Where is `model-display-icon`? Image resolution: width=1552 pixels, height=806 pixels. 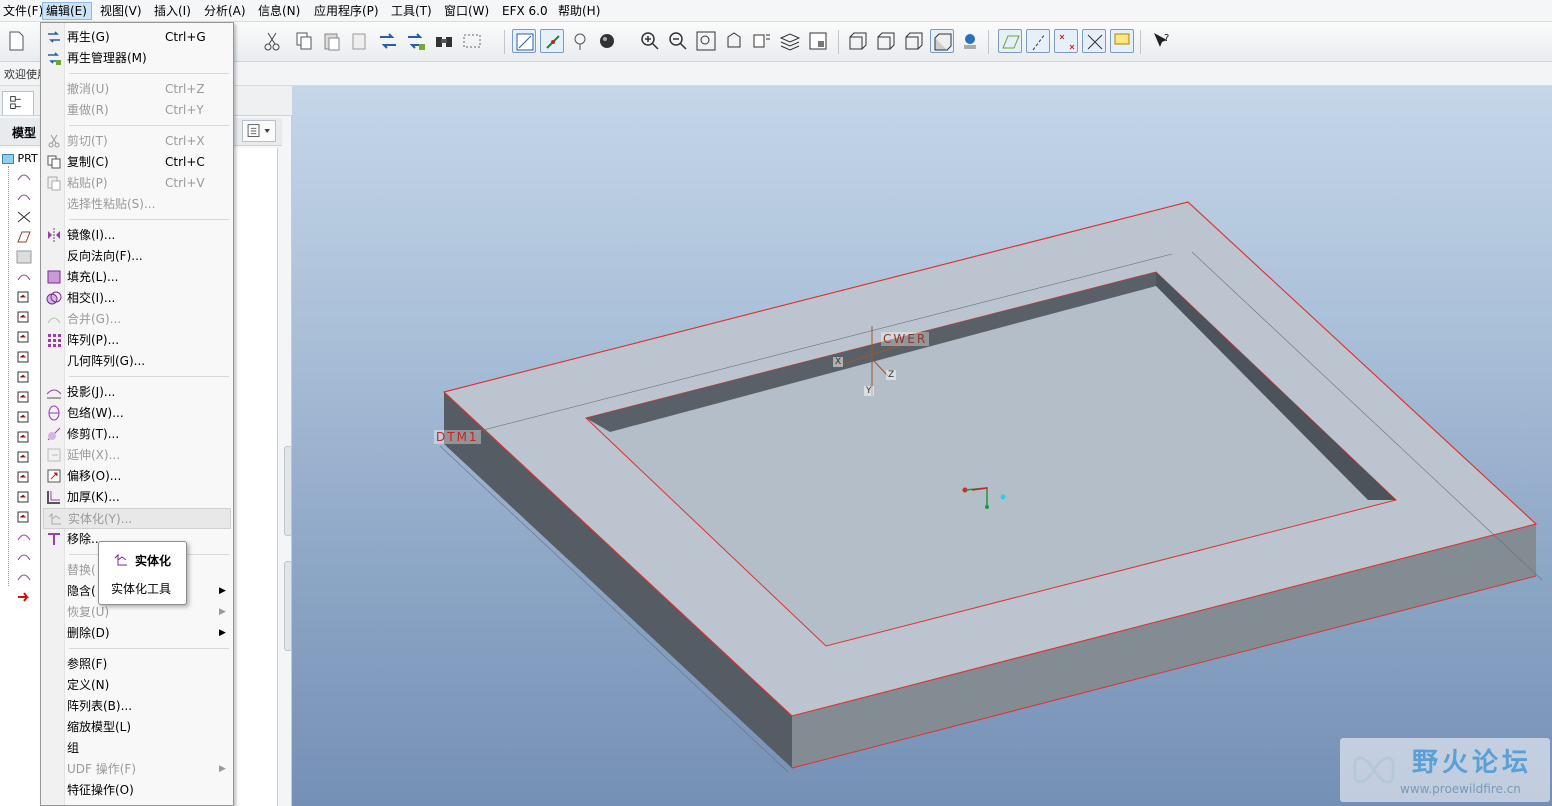
model-display-icon is located at coordinates (970, 41).